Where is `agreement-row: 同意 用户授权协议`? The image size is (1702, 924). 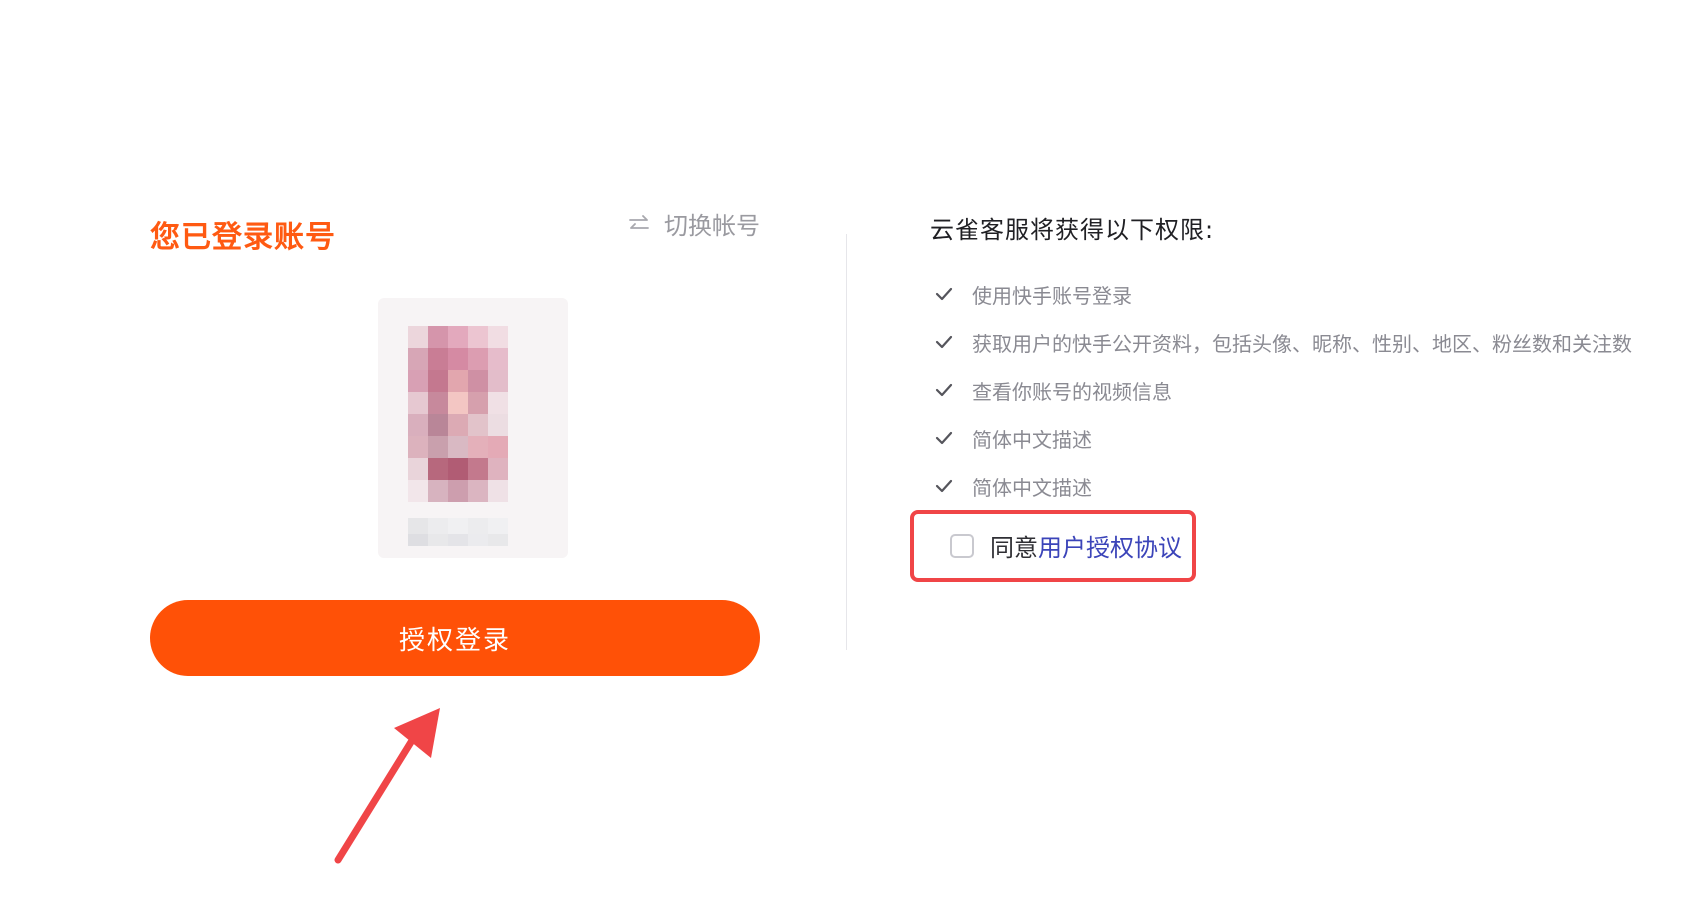 agreement-row: 同意 用户授权协议 is located at coordinates (1066, 545).